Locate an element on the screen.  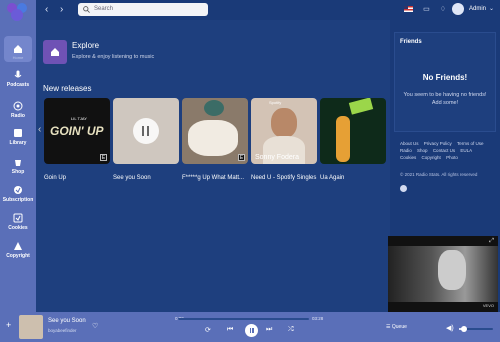
next-icon: ⏭ is located at coordinates (269, 330).